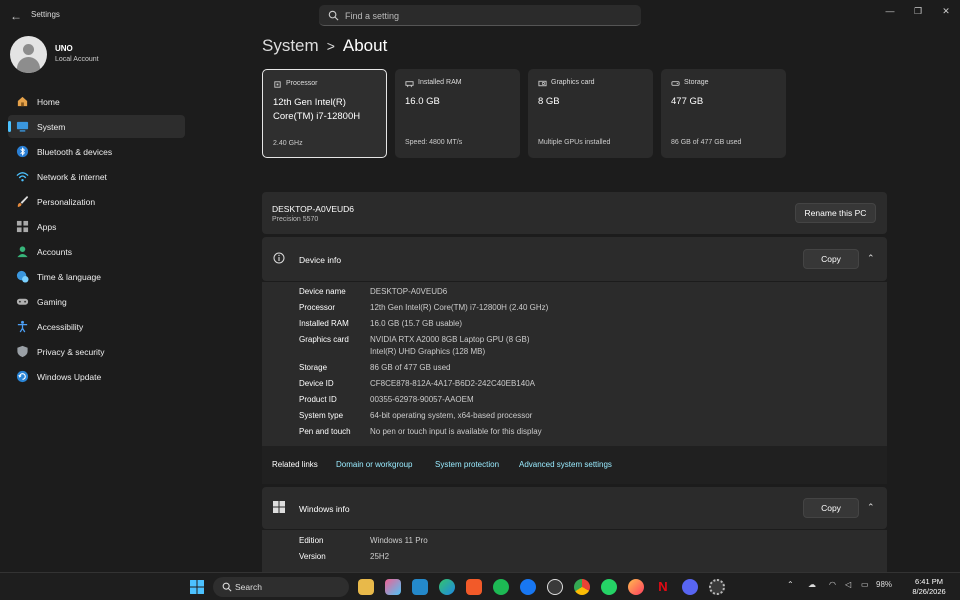  Describe the element at coordinates (52, 302) in the screenshot. I see `sidebar-item-label: Gaming` at that location.